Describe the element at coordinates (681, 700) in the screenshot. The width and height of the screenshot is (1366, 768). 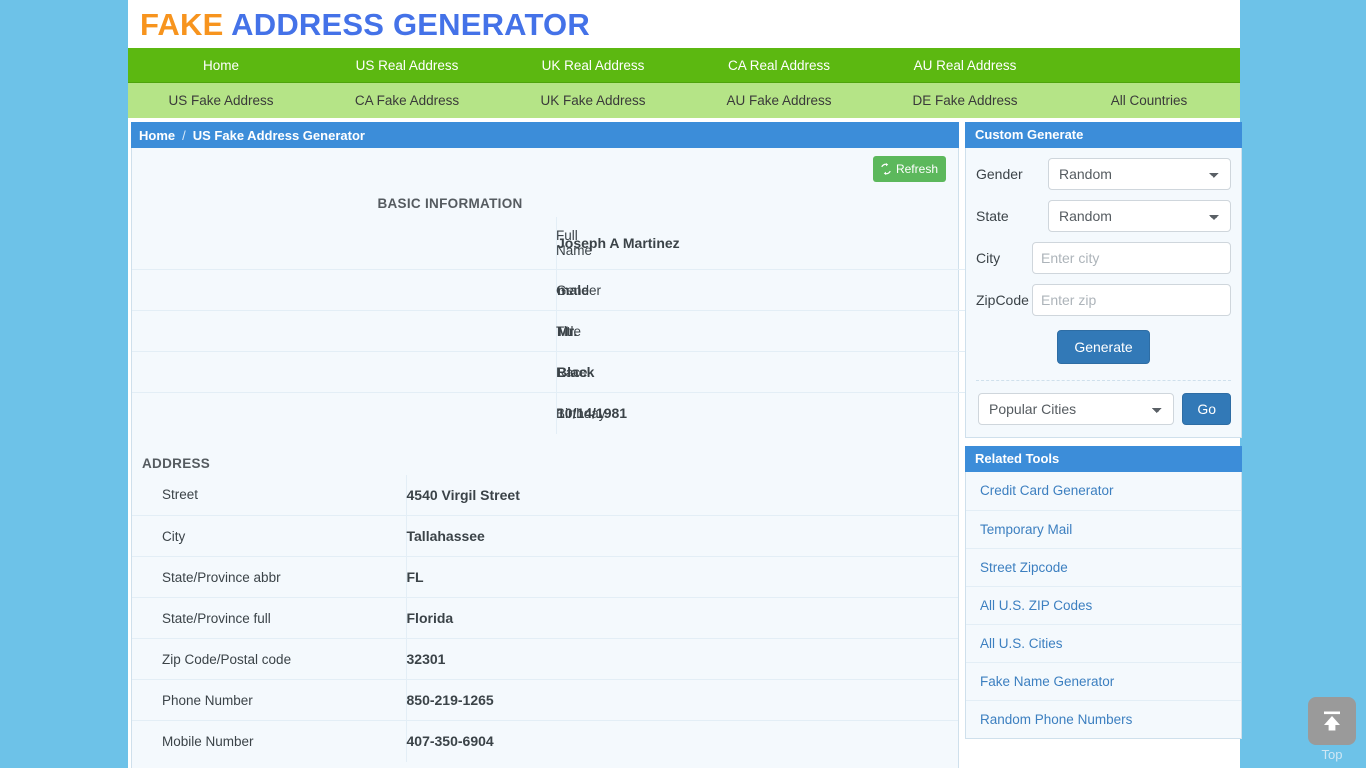
I see `row-value: 850-219-1265` at that location.